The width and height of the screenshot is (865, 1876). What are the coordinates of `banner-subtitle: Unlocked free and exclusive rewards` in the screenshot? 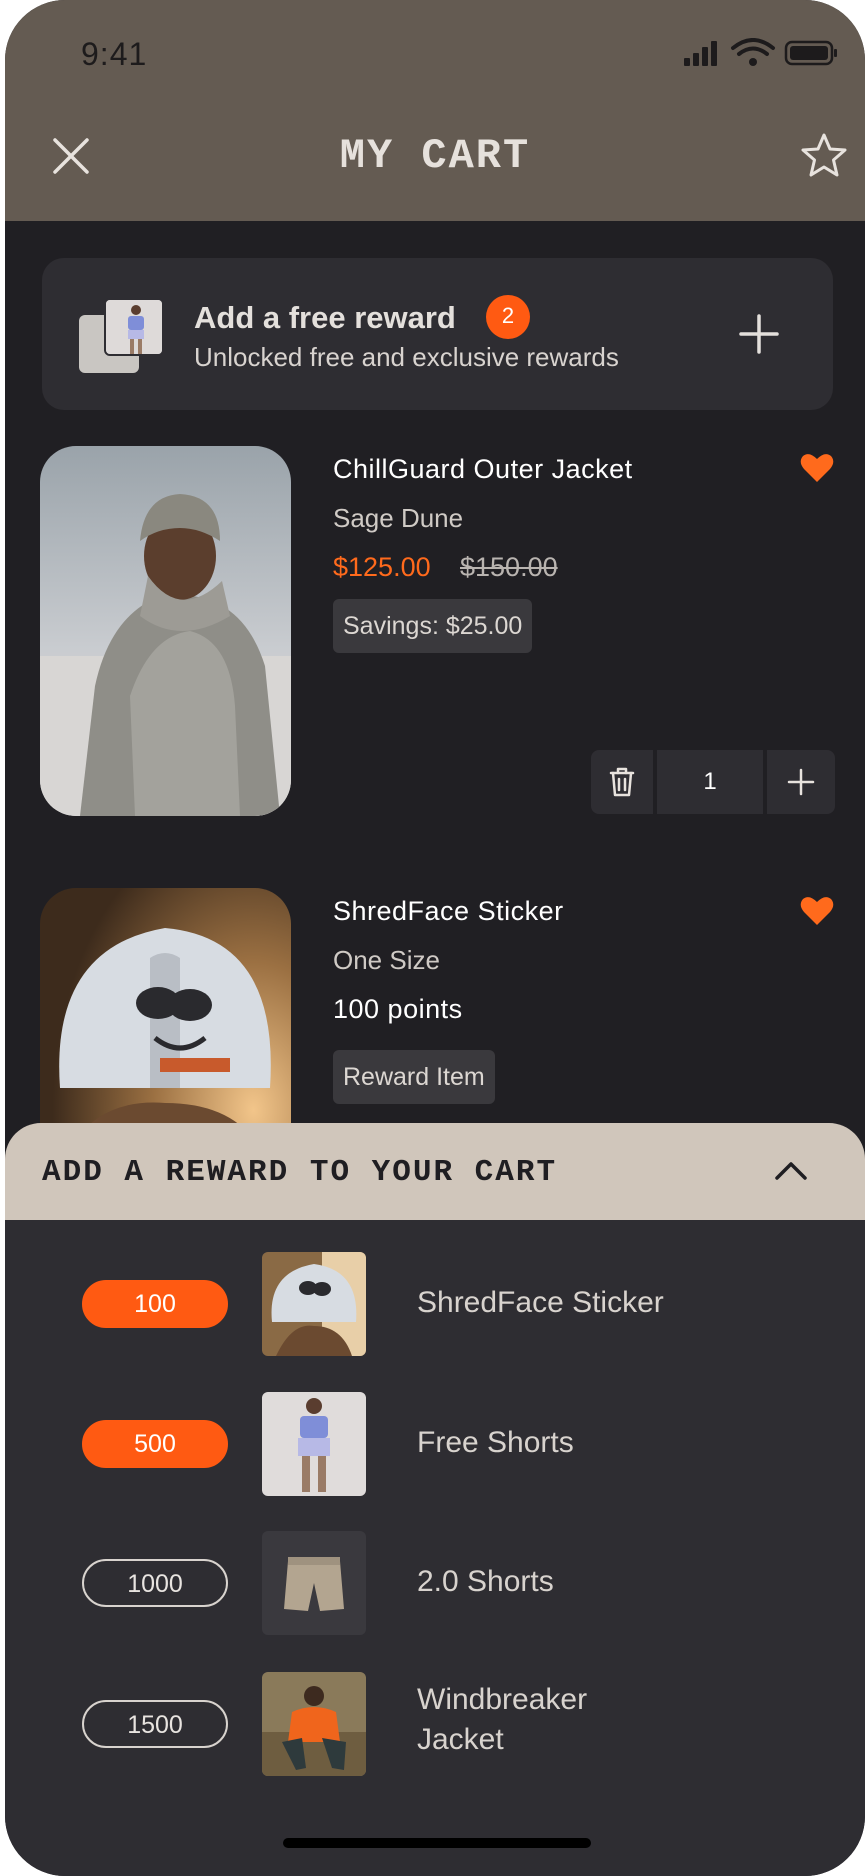 It's located at (406, 357).